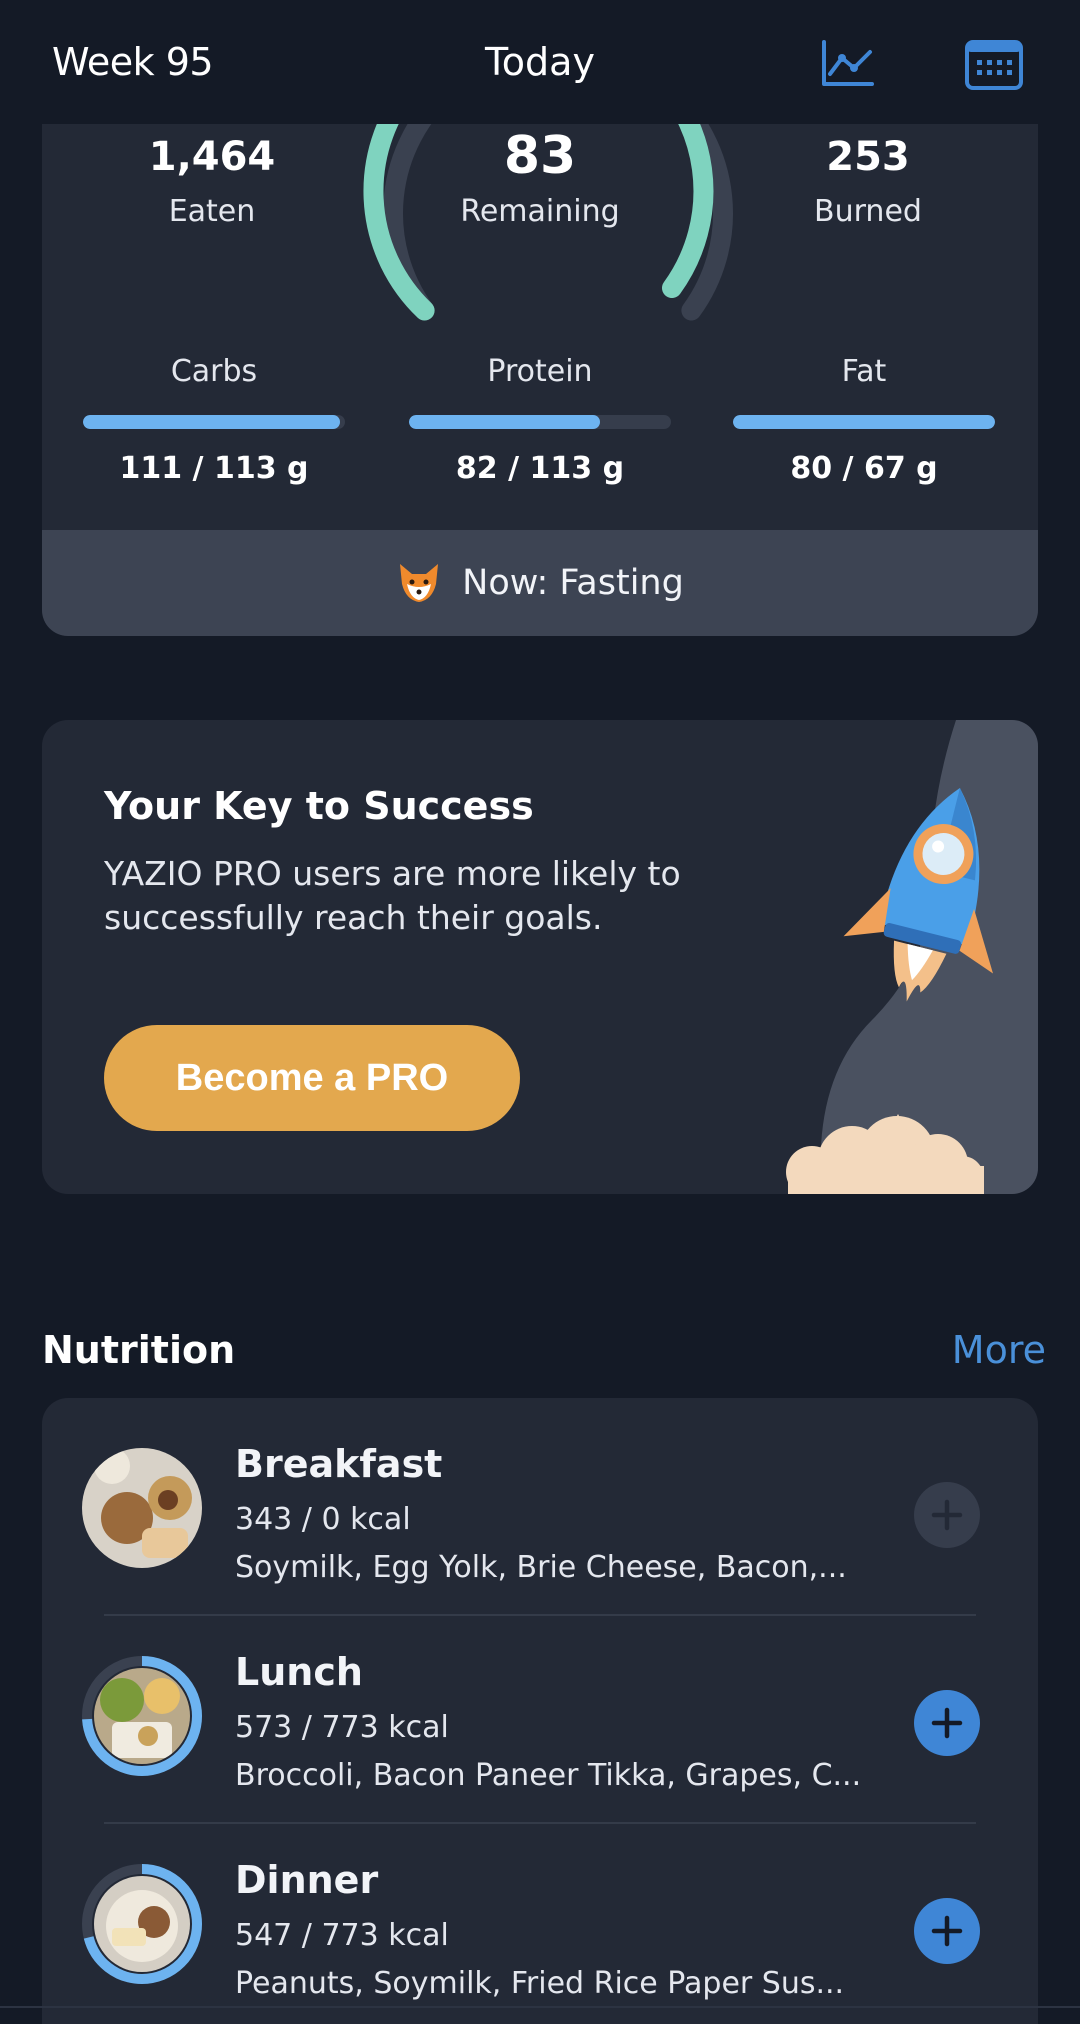 The image size is (1080, 2024). Describe the element at coordinates (994, 64) in the screenshot. I see `calendar-icon` at that location.